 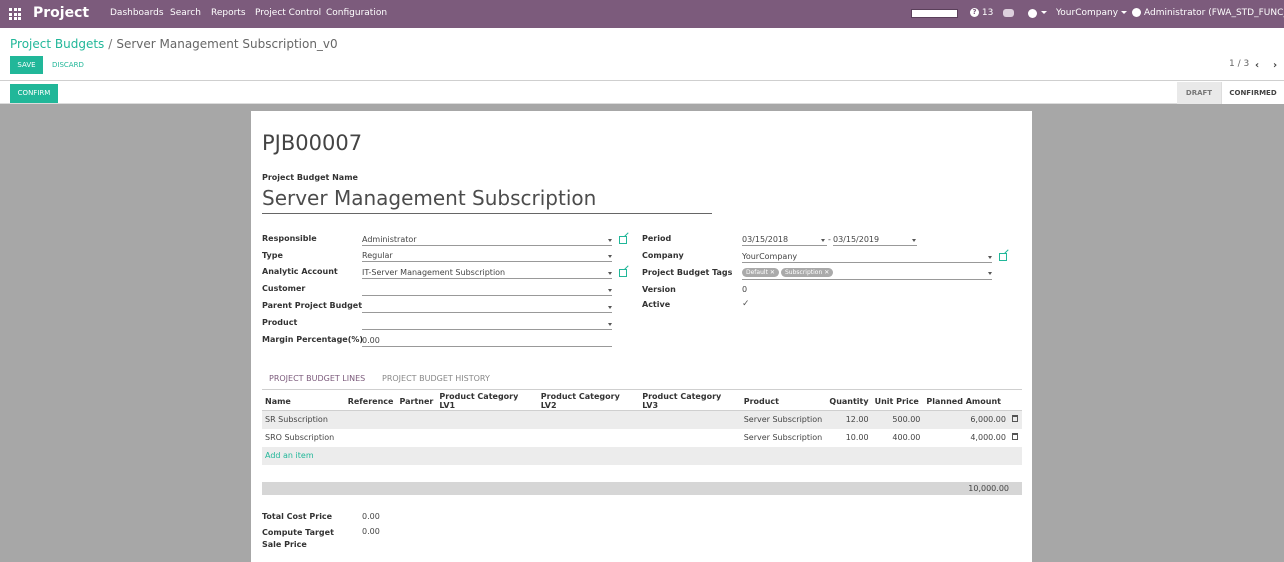 What do you see at coordinates (284, 288) in the screenshot?
I see `customer-label: Customer` at bounding box center [284, 288].